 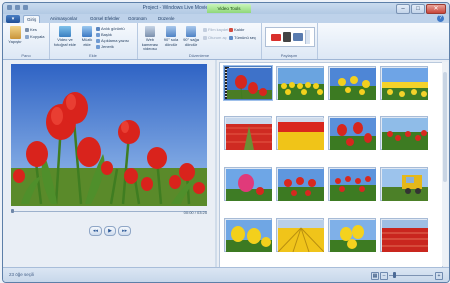 What do you see at coordinates (440, 18) in the screenshot?
I see `help-icon: ?` at bounding box center [440, 18].